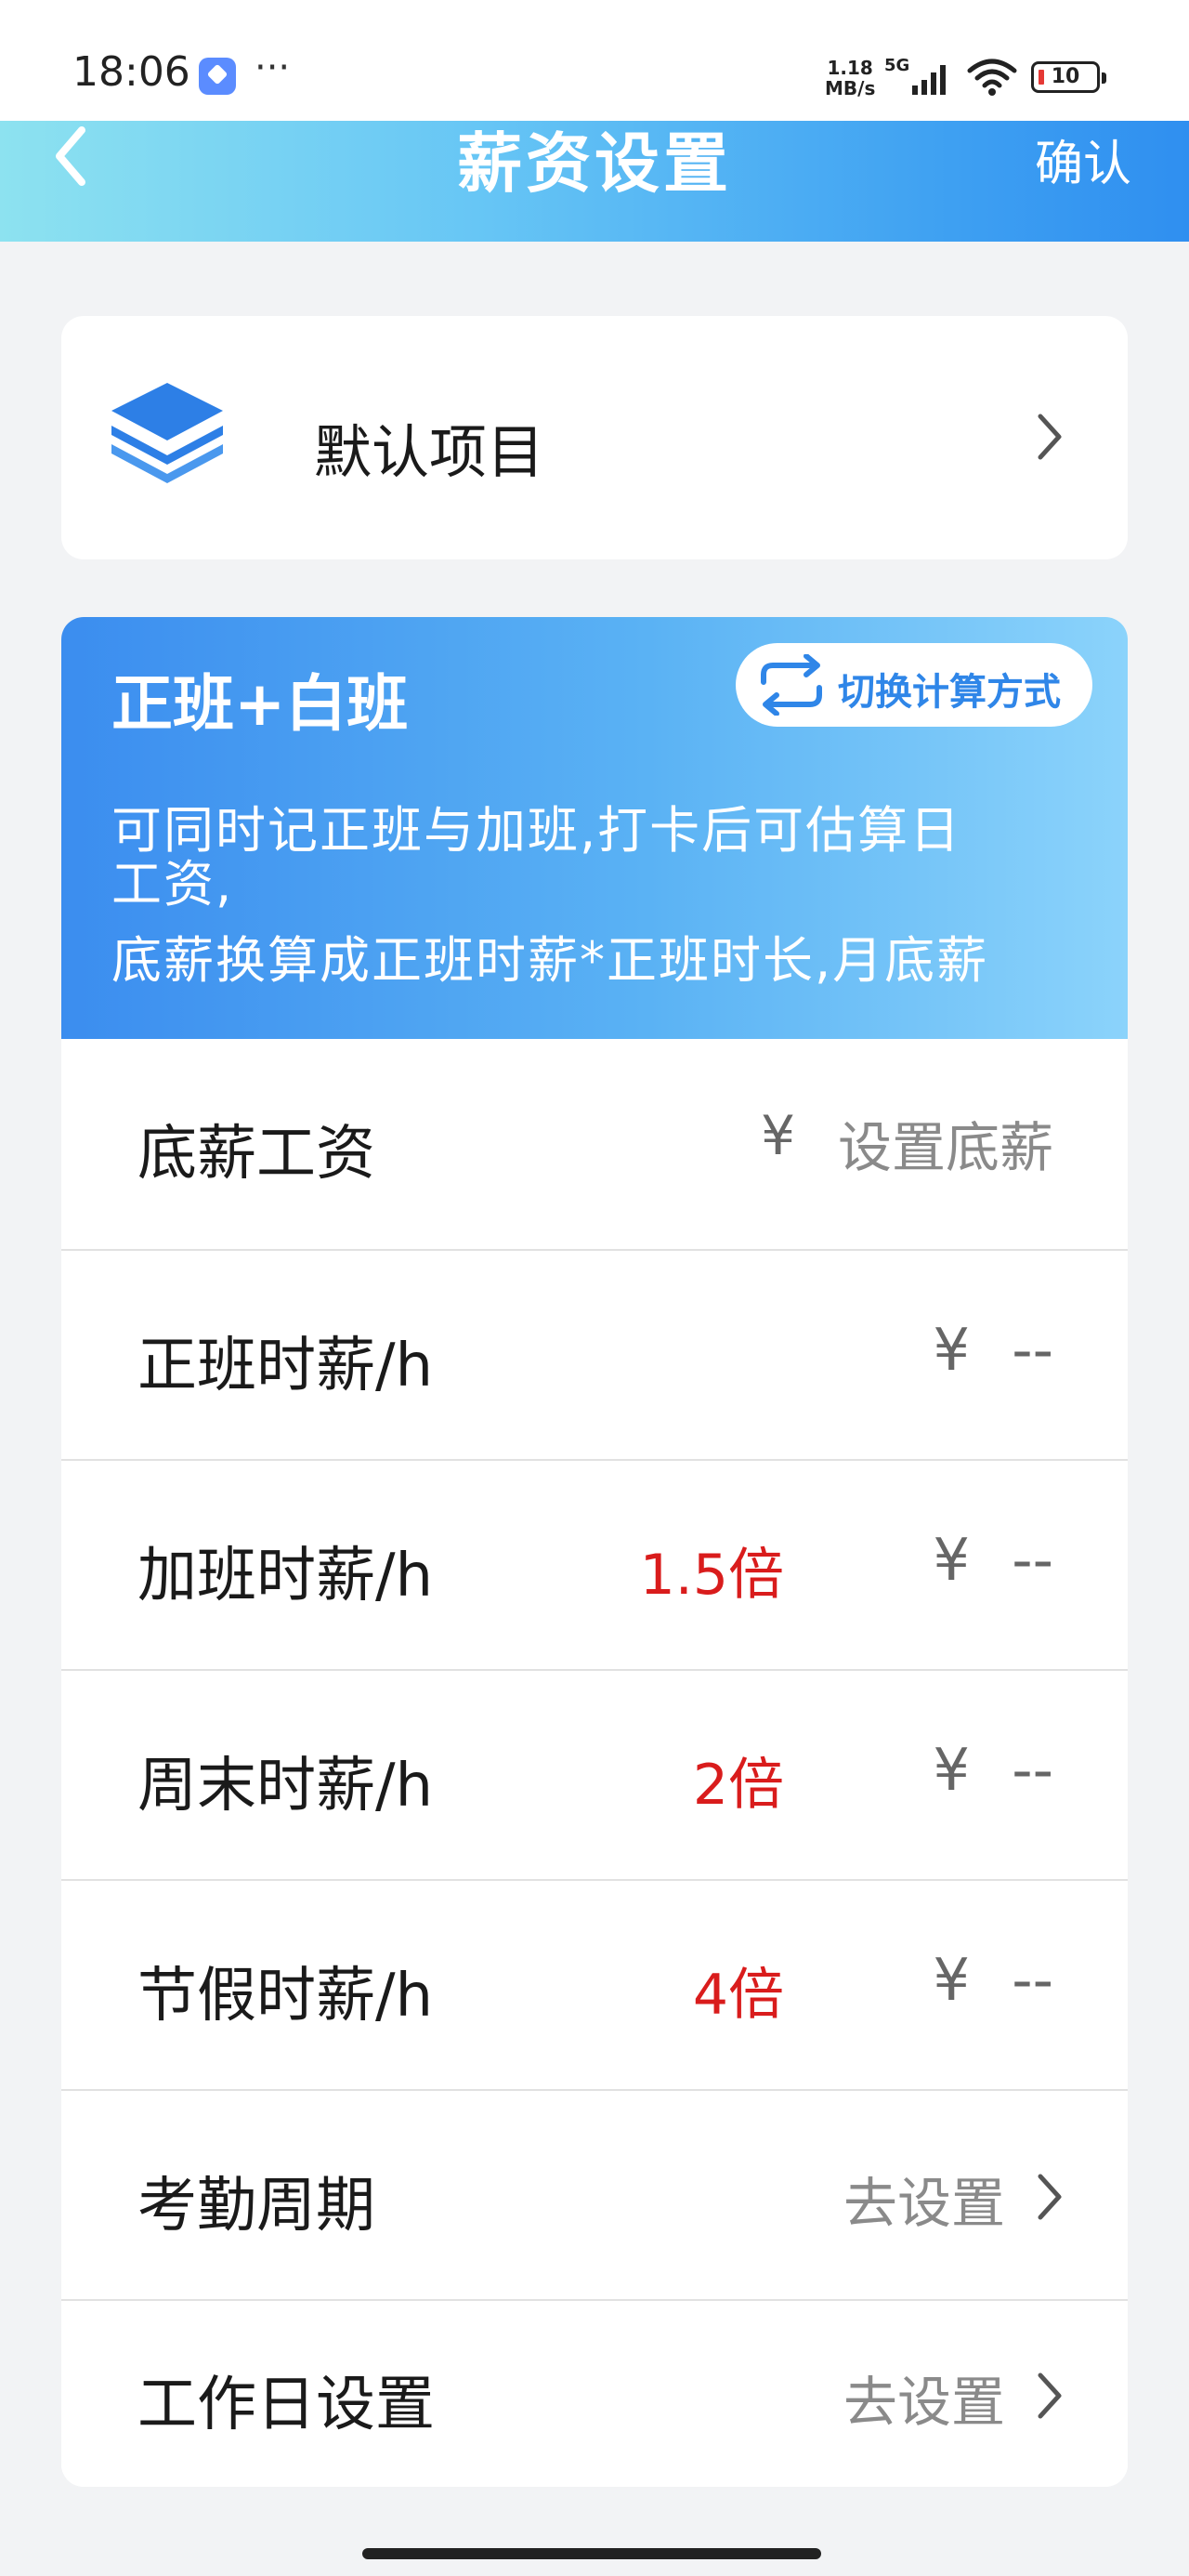 This screenshot has width=1189, height=2576. What do you see at coordinates (897, 65) in the screenshot?
I see `network-type-label: 5G` at bounding box center [897, 65].